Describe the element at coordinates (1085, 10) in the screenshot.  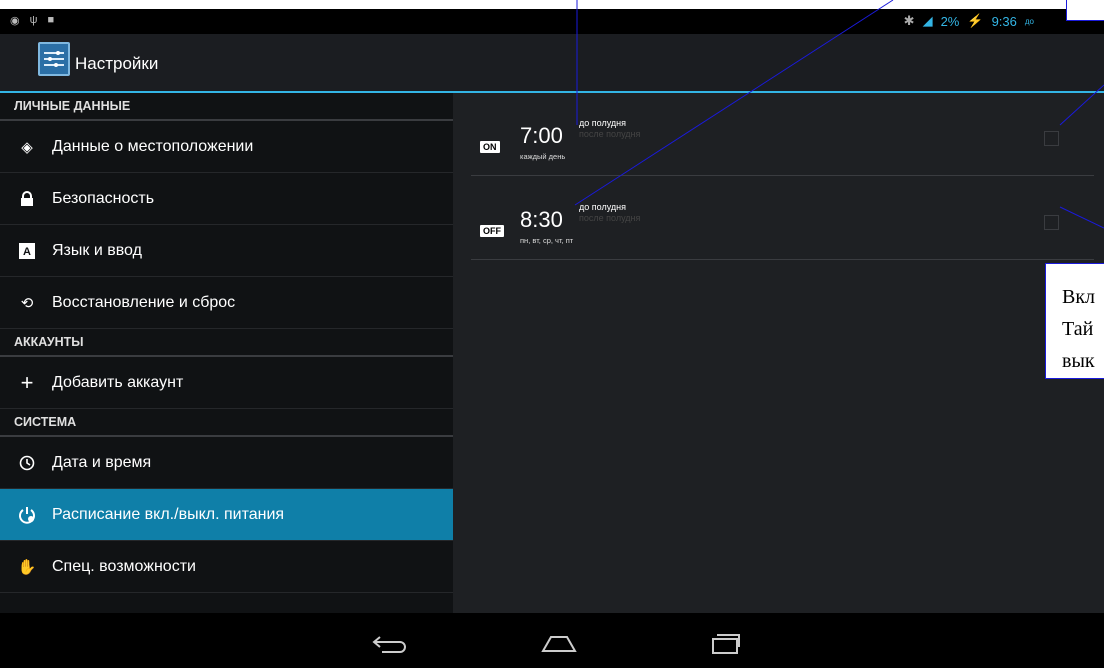
I see `annotation-callout-top` at that location.